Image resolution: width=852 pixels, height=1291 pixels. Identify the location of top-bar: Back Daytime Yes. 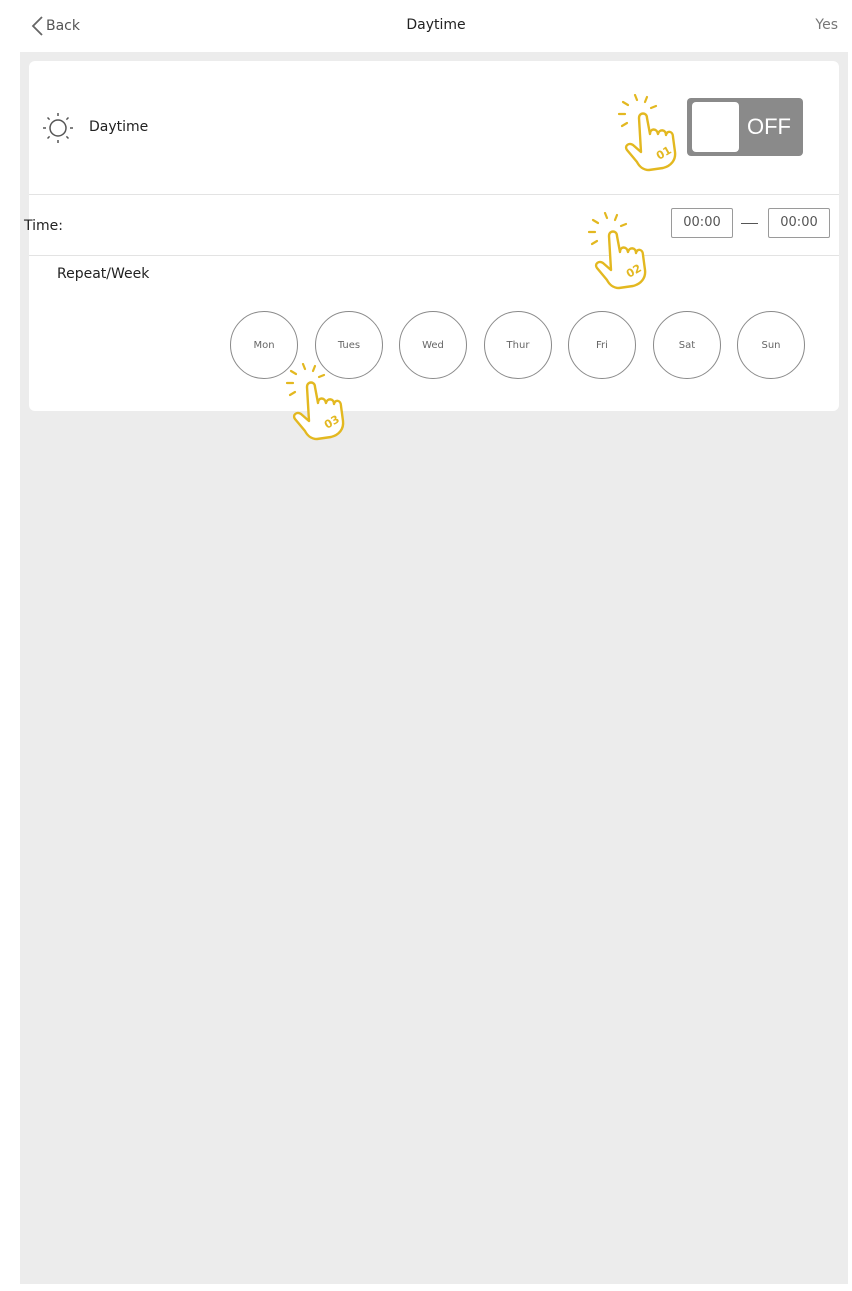
(436, 26).